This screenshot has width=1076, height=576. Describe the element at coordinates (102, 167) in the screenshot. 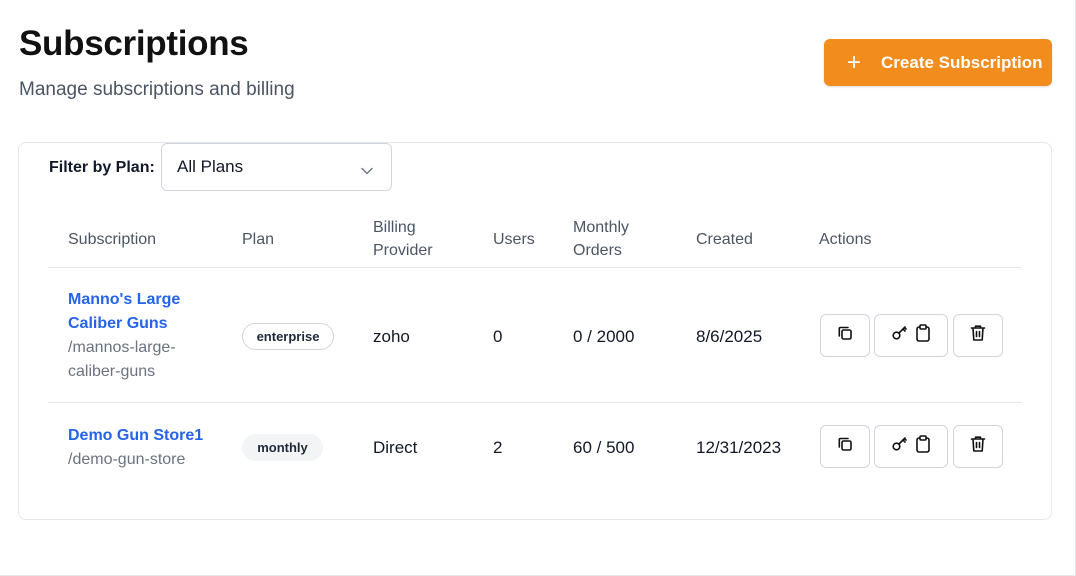

I see `filter-label: Filter by Plan:` at that location.